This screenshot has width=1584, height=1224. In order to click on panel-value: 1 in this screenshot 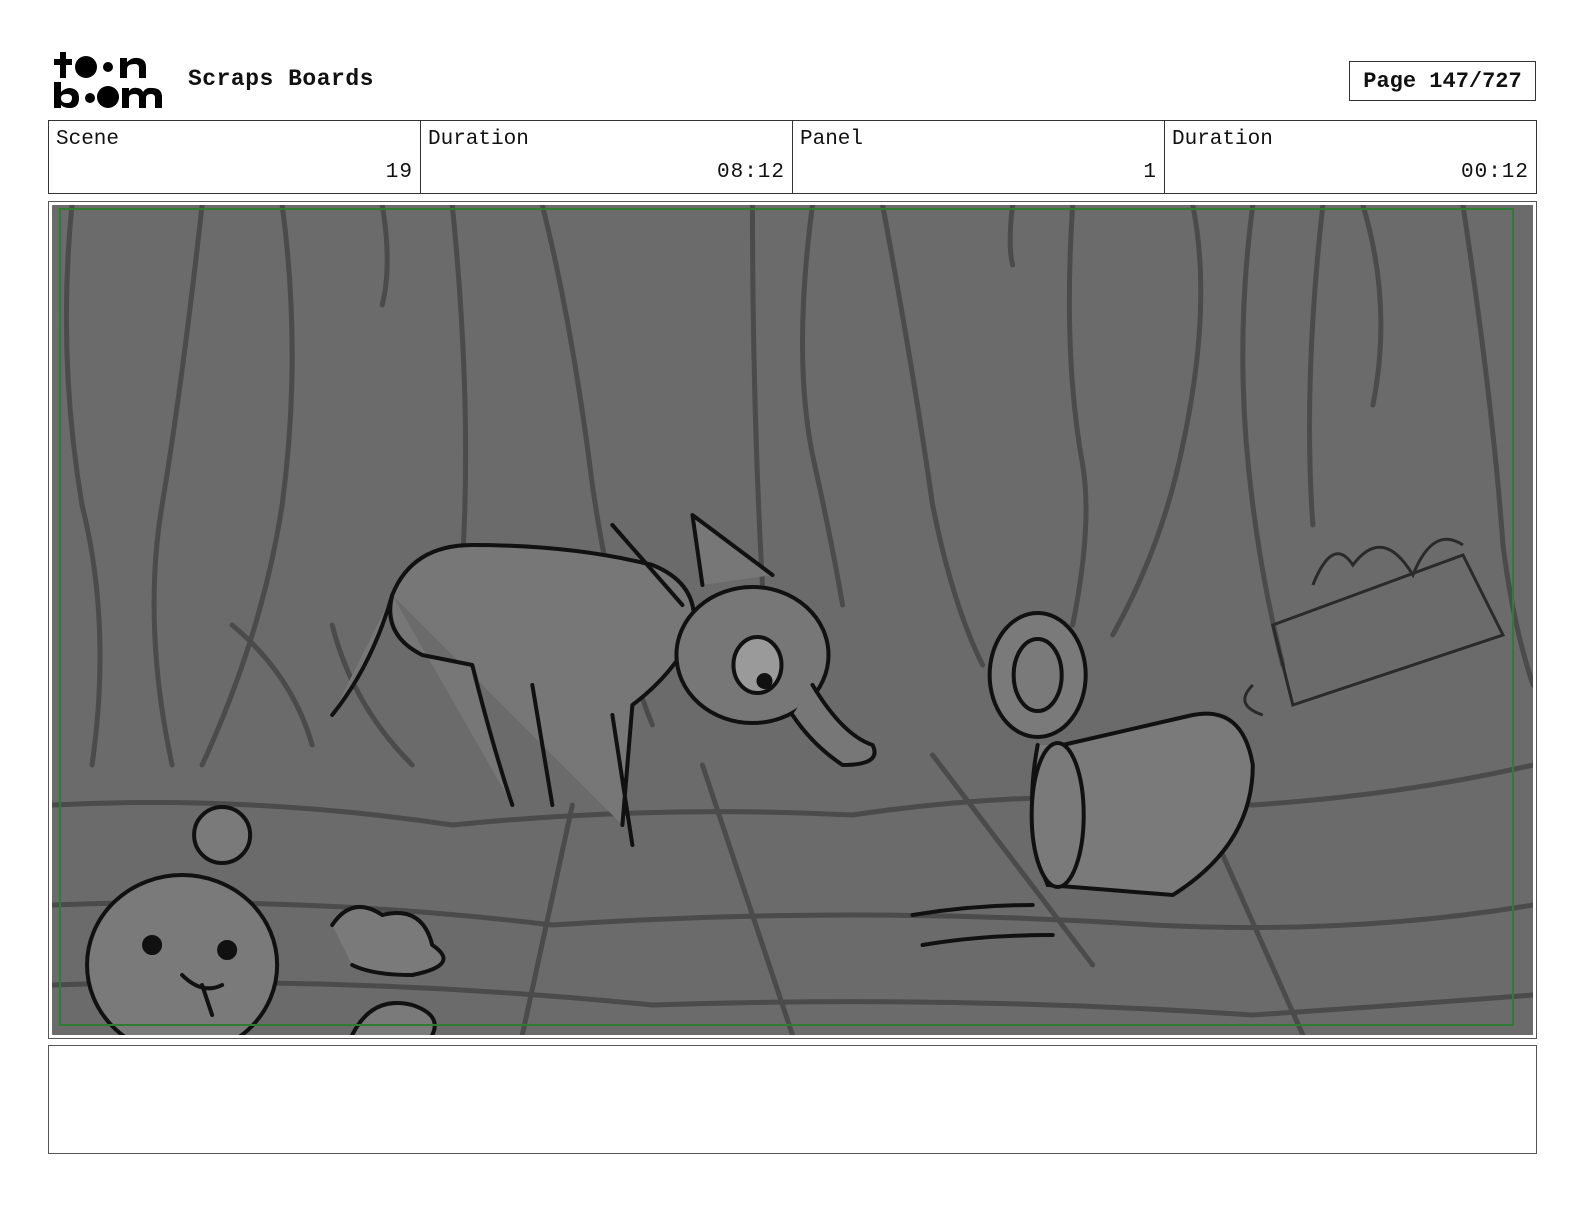, I will do `click(1150, 172)`.